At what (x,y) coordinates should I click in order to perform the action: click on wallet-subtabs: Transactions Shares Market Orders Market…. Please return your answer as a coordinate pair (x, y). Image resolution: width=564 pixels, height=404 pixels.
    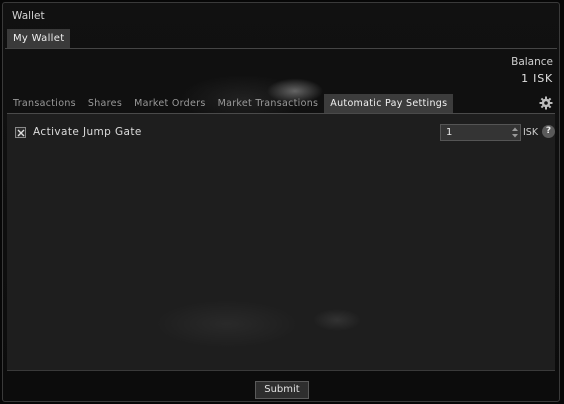
    Looking at the image, I should click on (230, 103).